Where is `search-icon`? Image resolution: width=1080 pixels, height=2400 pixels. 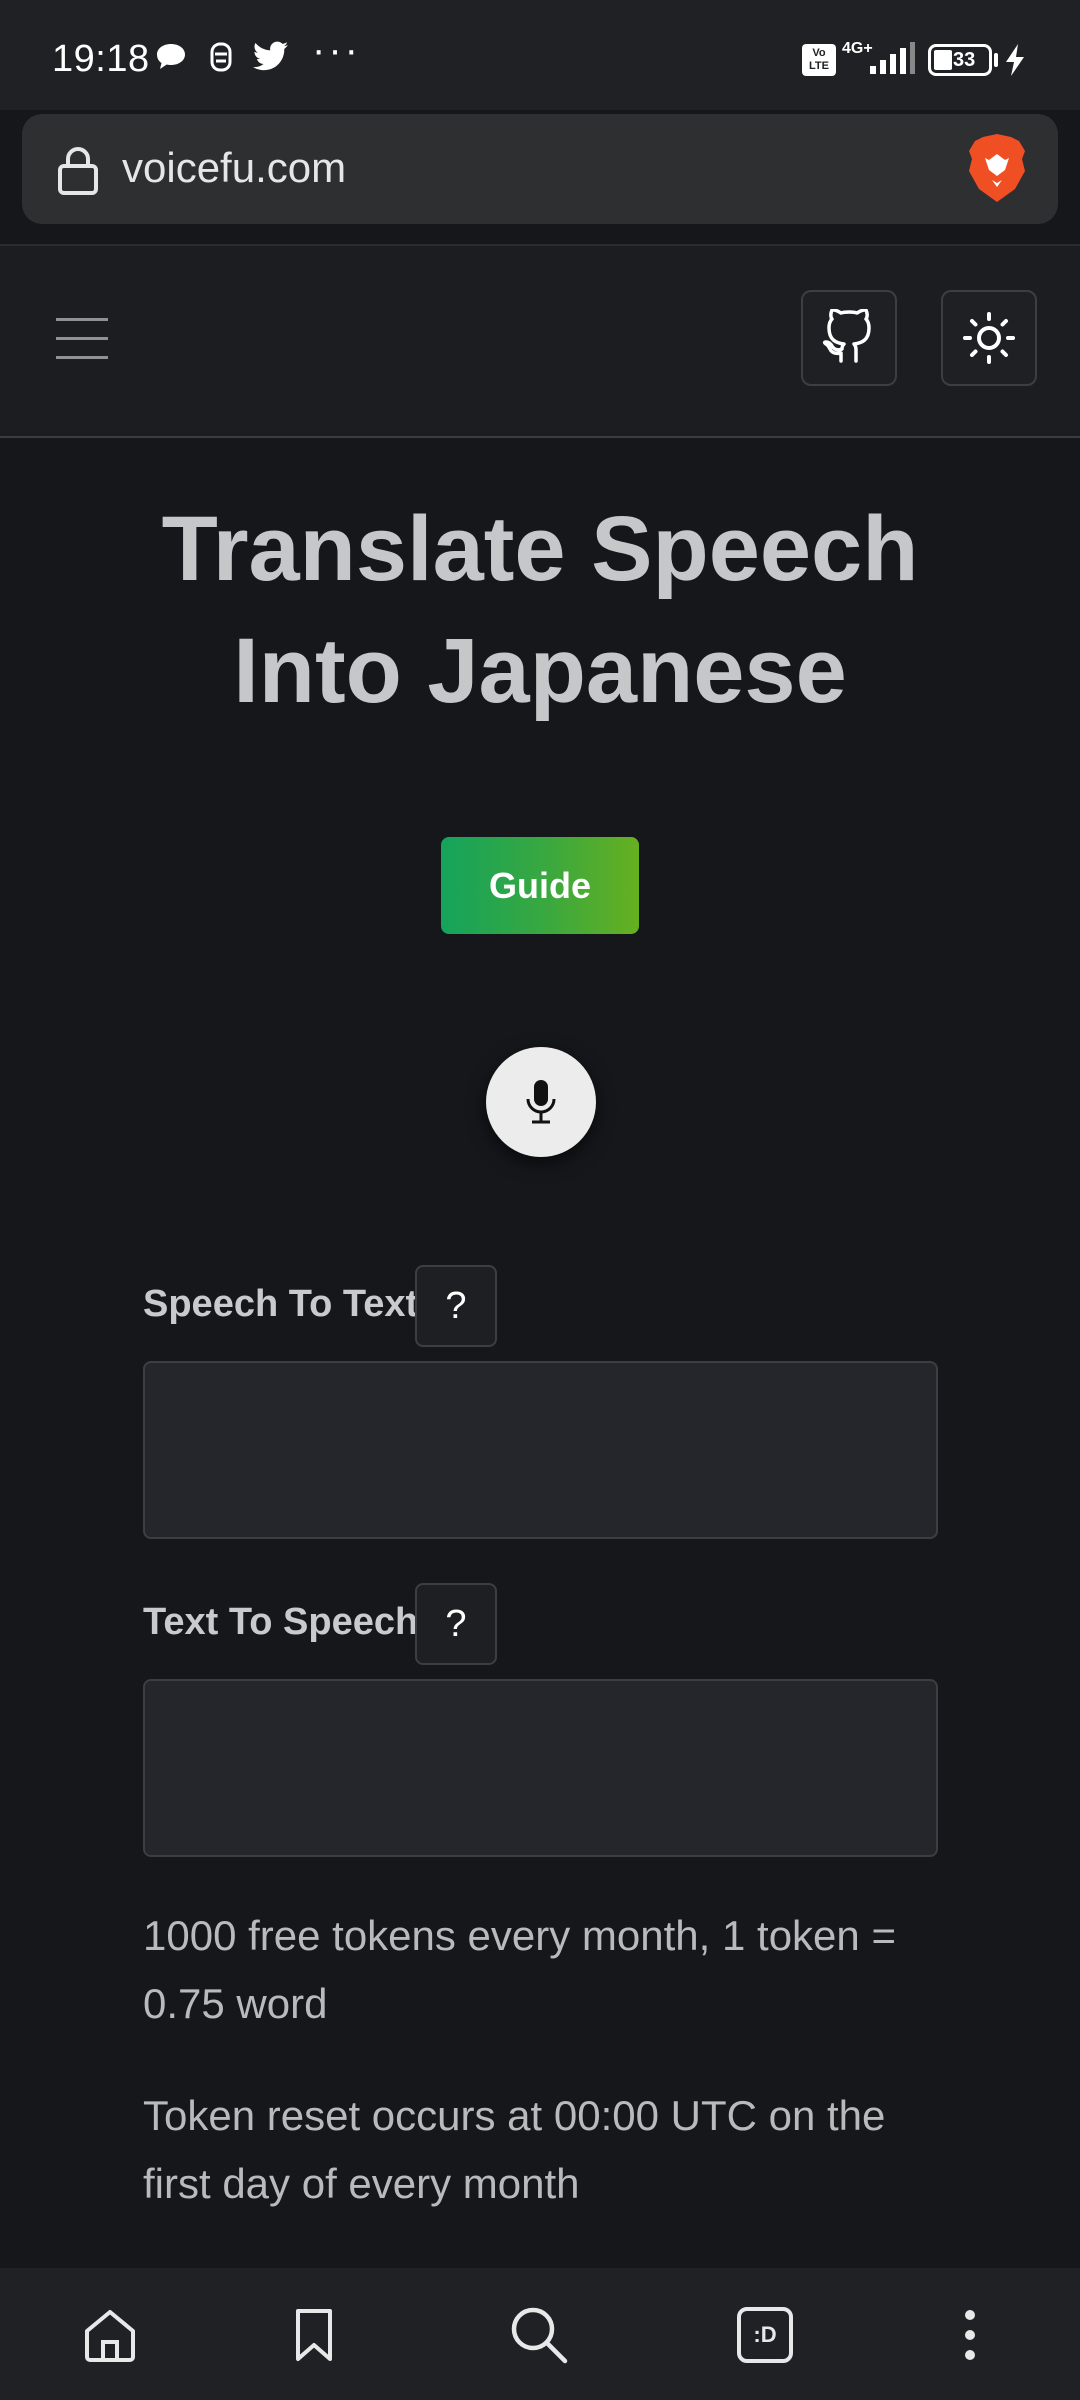 search-icon is located at coordinates (539, 2335).